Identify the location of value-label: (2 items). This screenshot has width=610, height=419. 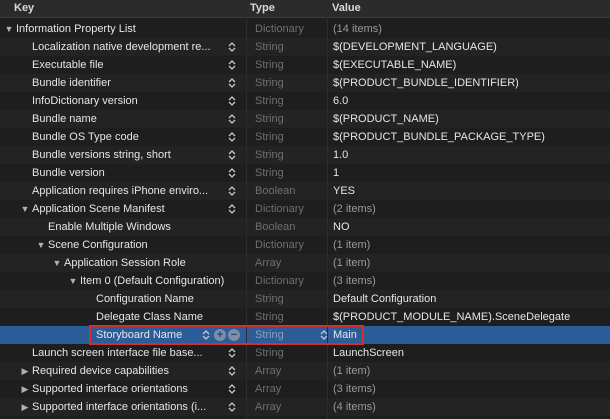
(354, 209).